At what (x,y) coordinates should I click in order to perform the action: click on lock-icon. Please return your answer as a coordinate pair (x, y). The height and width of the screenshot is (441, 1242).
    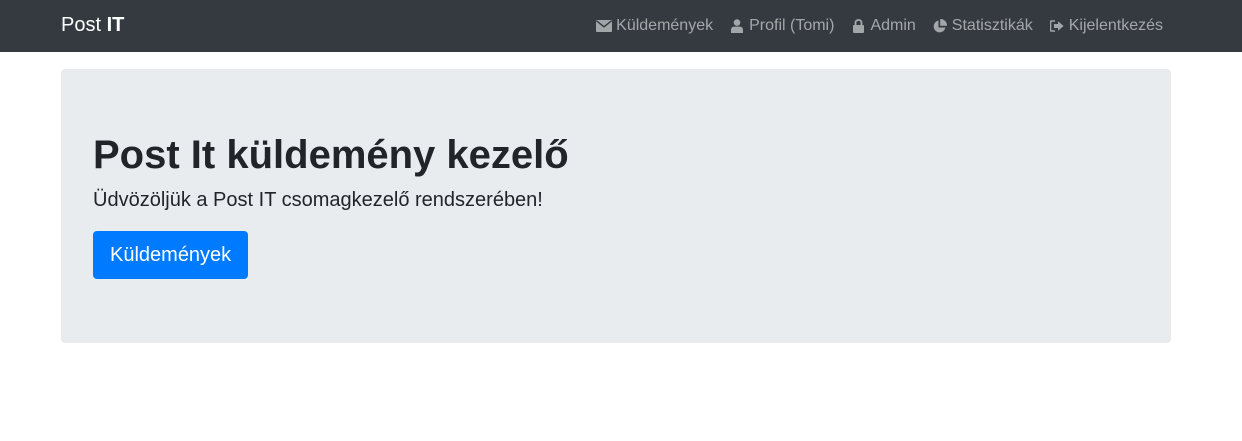
    Looking at the image, I should click on (858, 26).